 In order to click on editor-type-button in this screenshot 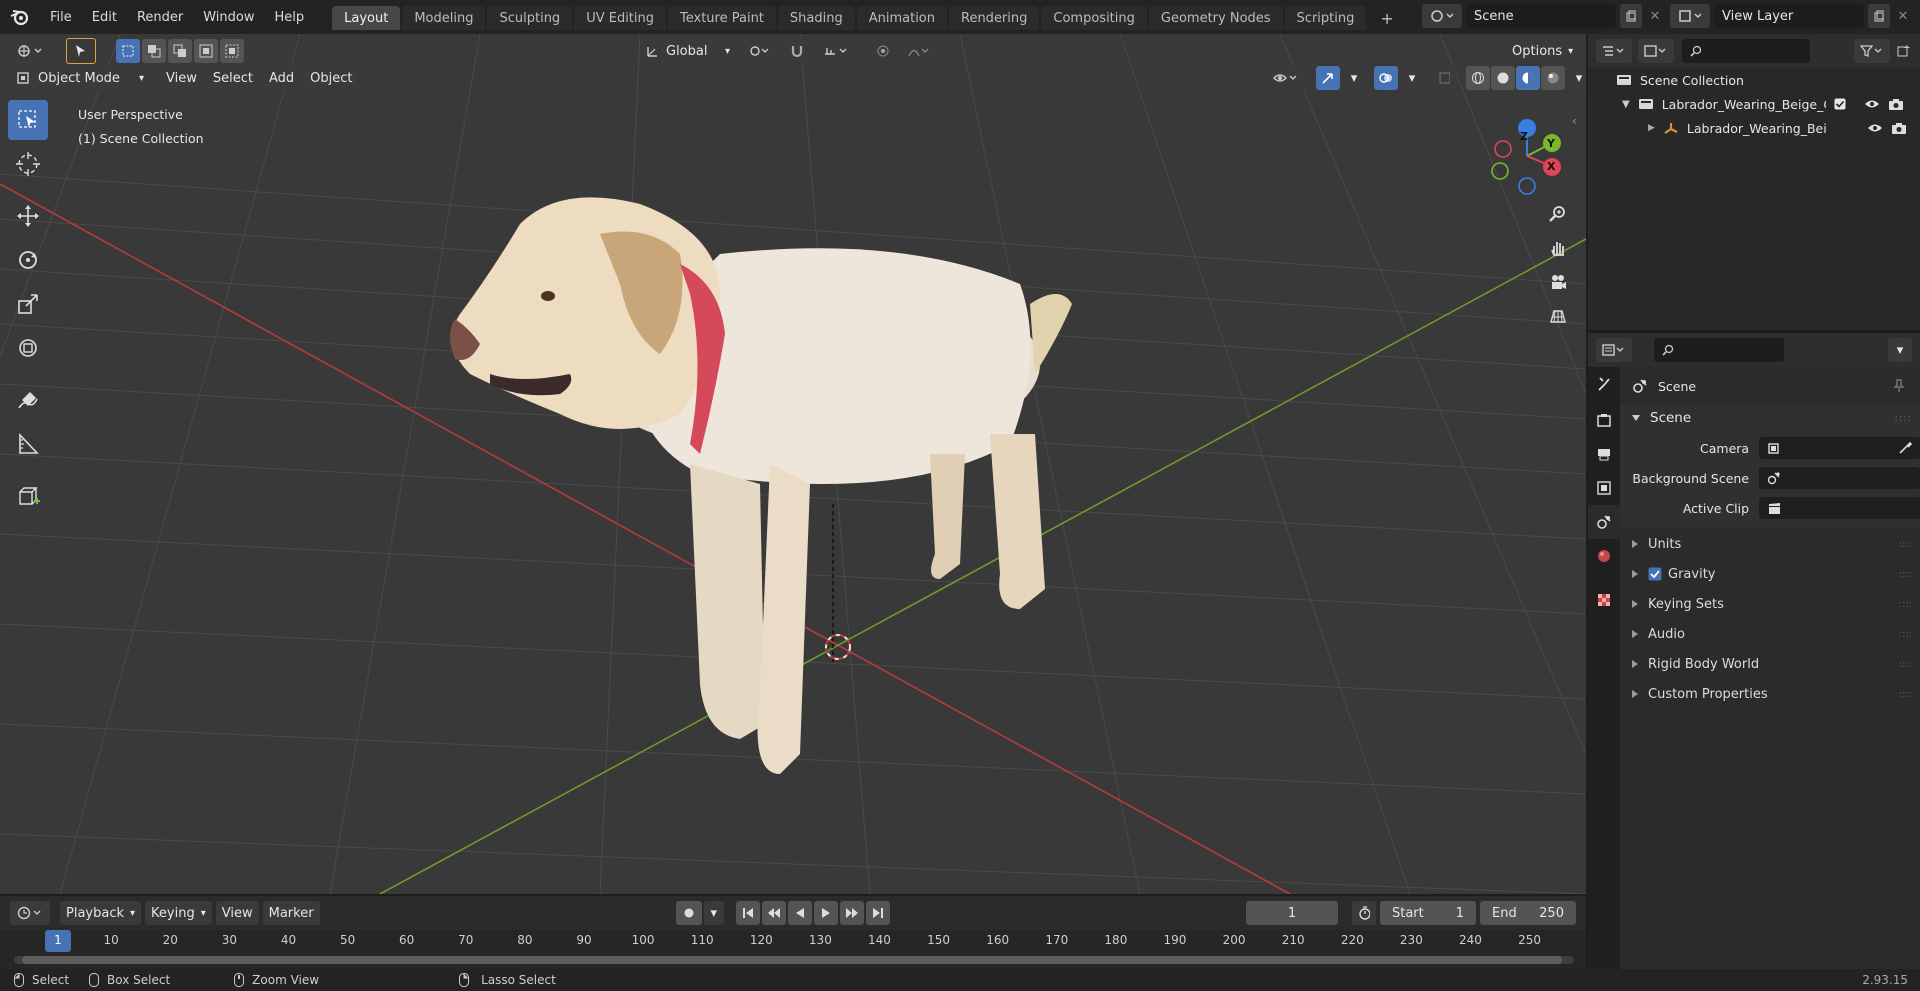, I will do `click(30, 51)`.